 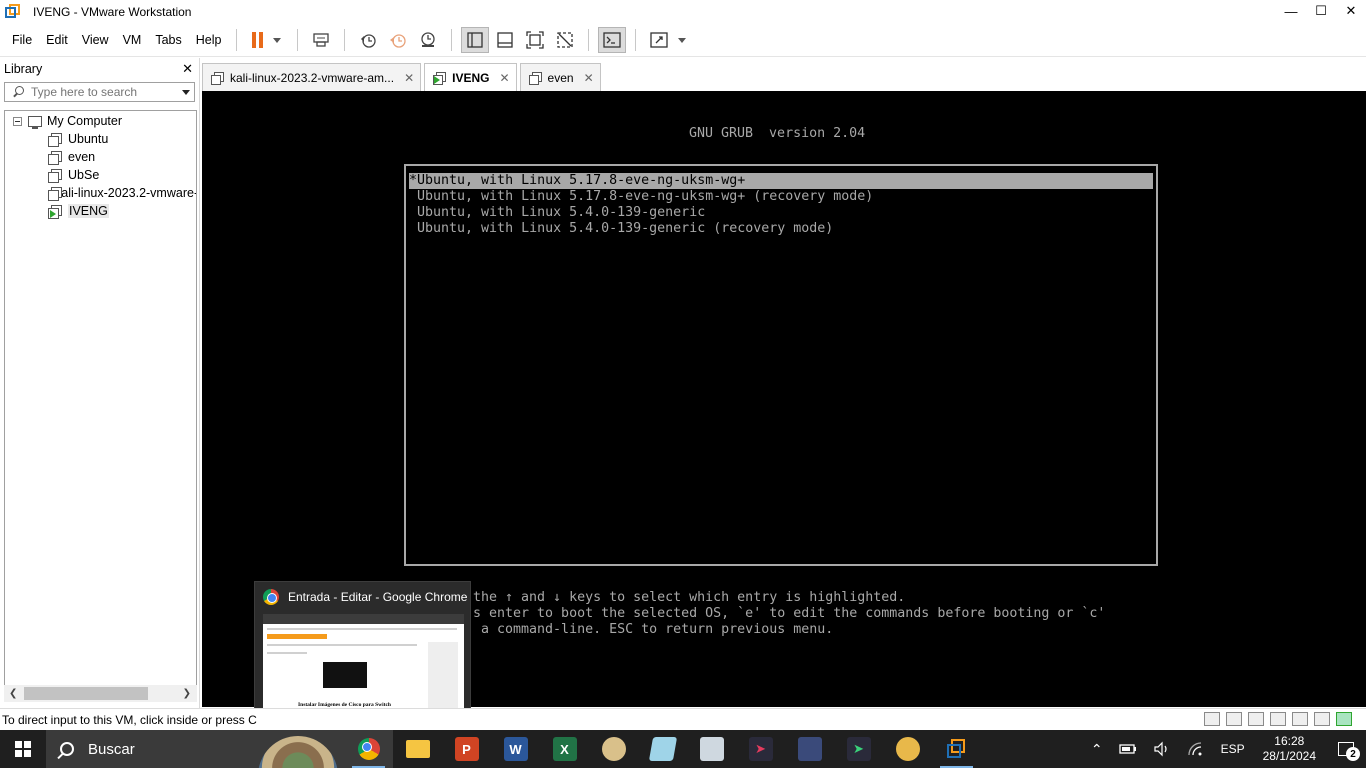 I want to click on scrollbar-thumb, so click(x=86, y=693).